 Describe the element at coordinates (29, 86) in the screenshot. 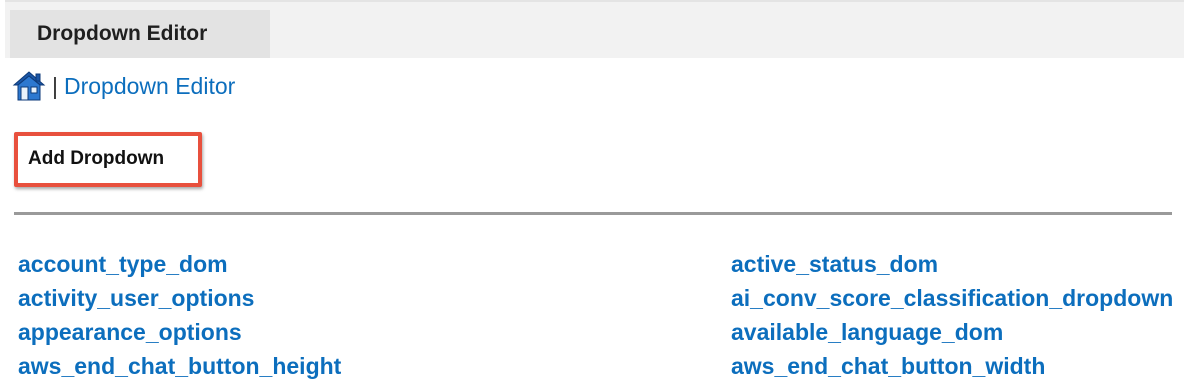

I see `home-icon` at that location.